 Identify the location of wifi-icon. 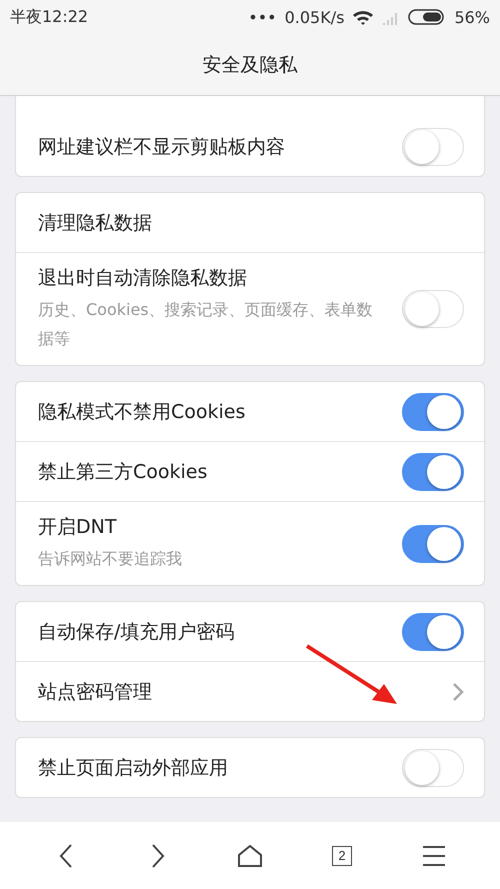
(363, 17).